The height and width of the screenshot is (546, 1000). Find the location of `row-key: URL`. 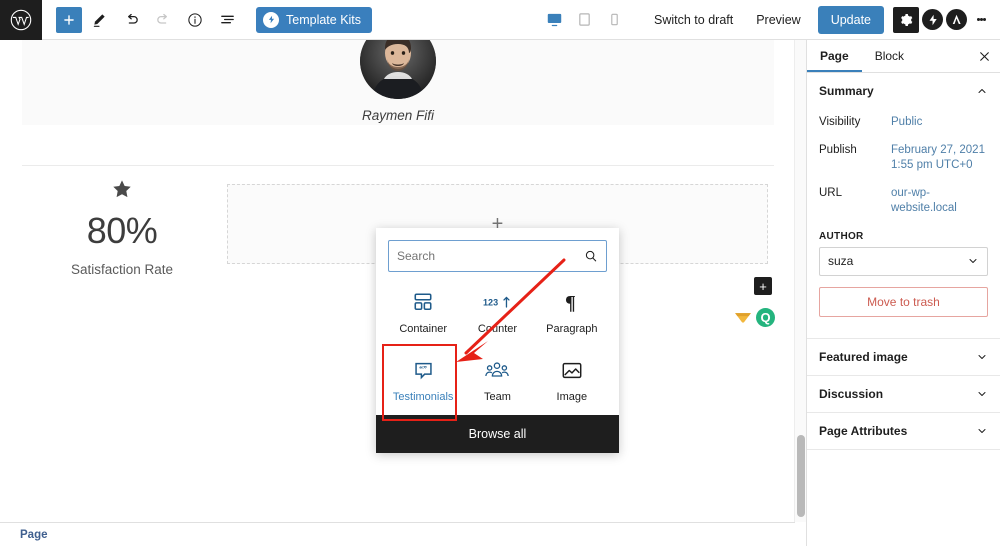

row-key: URL is located at coordinates (831, 192).